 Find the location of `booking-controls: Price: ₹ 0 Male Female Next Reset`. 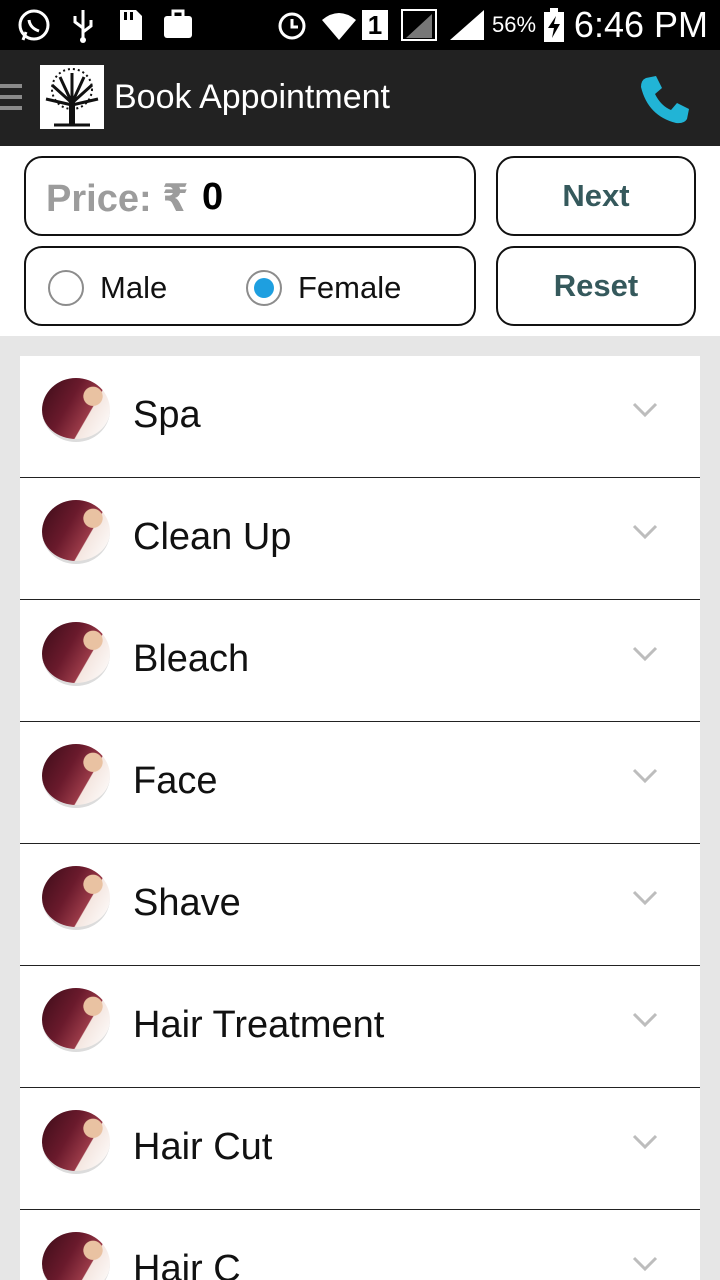

booking-controls: Price: ₹ 0 Male Female Next Reset is located at coordinates (360, 241).